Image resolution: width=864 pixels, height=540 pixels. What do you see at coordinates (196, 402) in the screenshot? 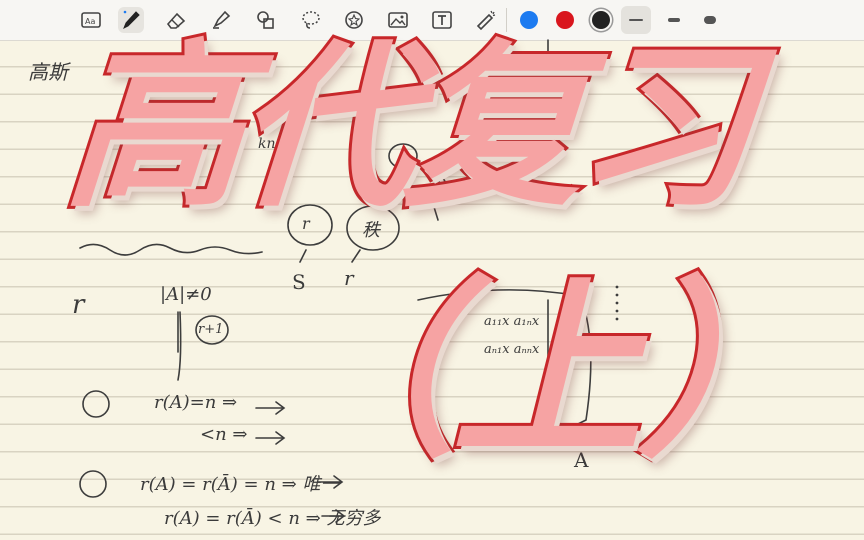
I see `rank-eq-n: r(A)=n ⇒` at bounding box center [196, 402].